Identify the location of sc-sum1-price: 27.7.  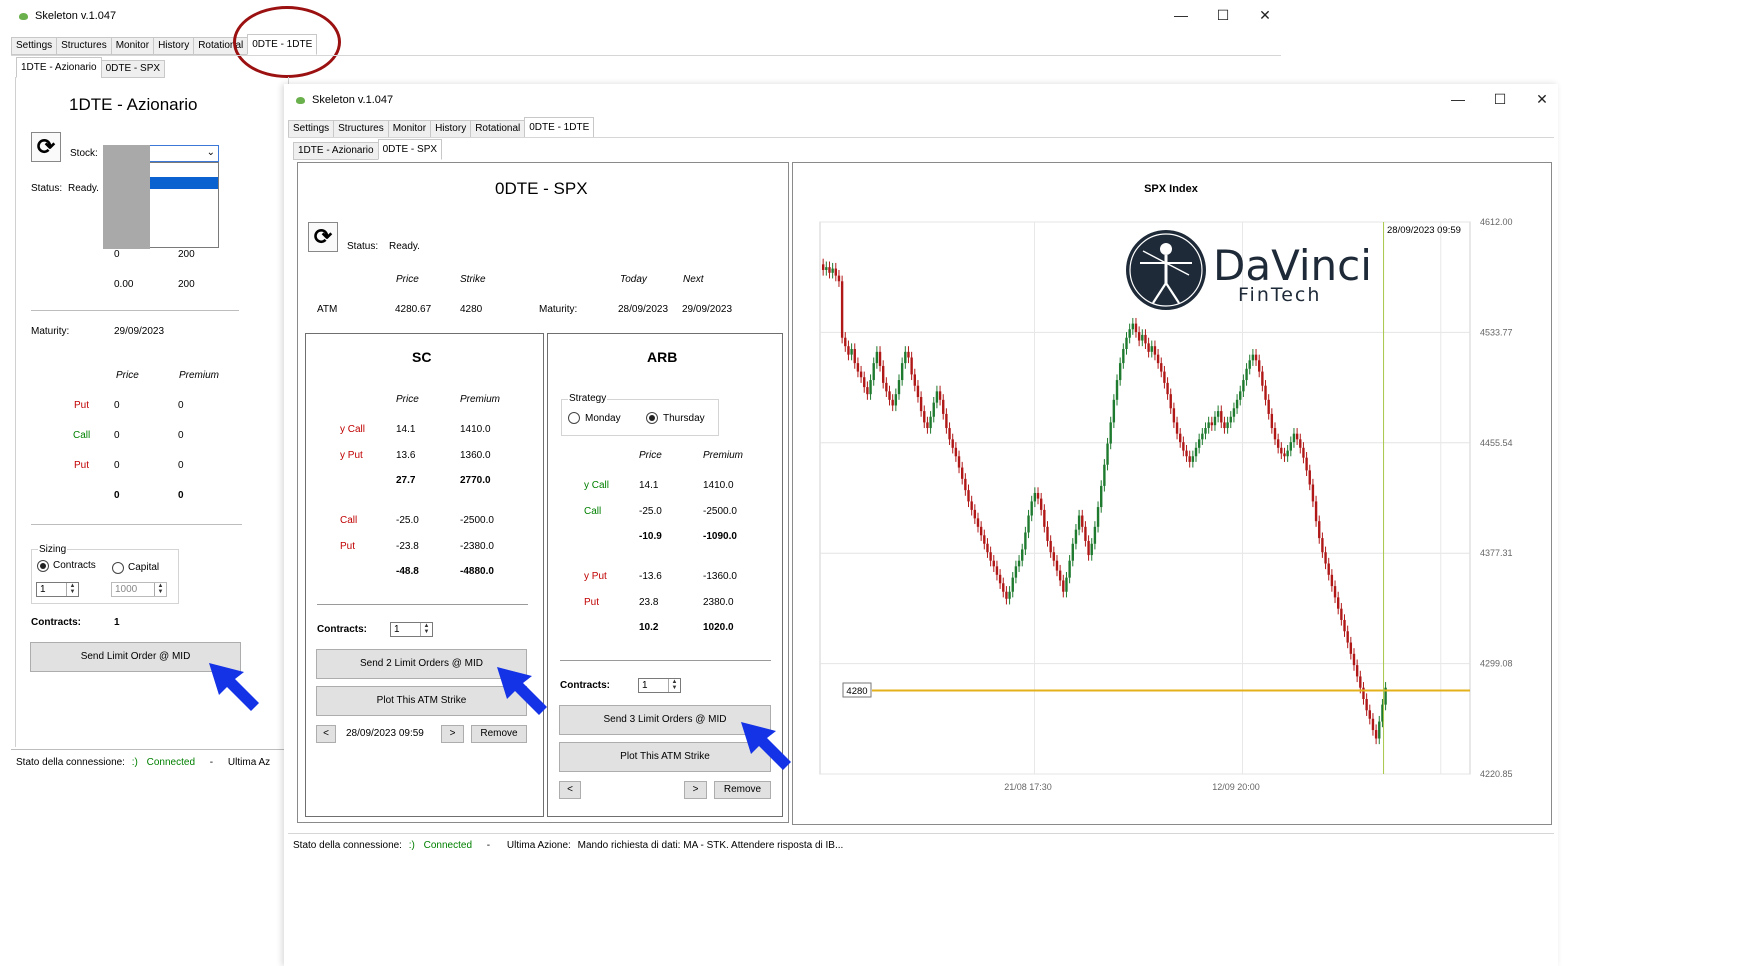
(406, 480).